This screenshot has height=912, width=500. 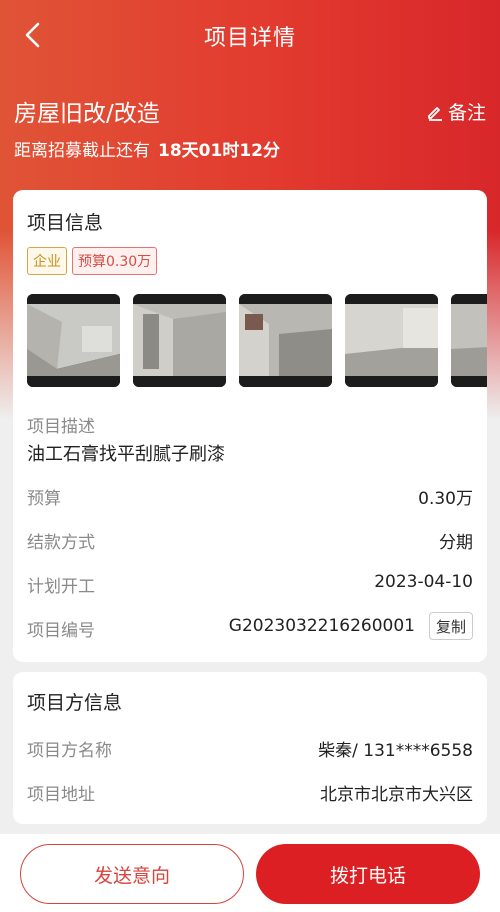 I want to click on send-intent-button: 发送意向, so click(x=132, y=874).